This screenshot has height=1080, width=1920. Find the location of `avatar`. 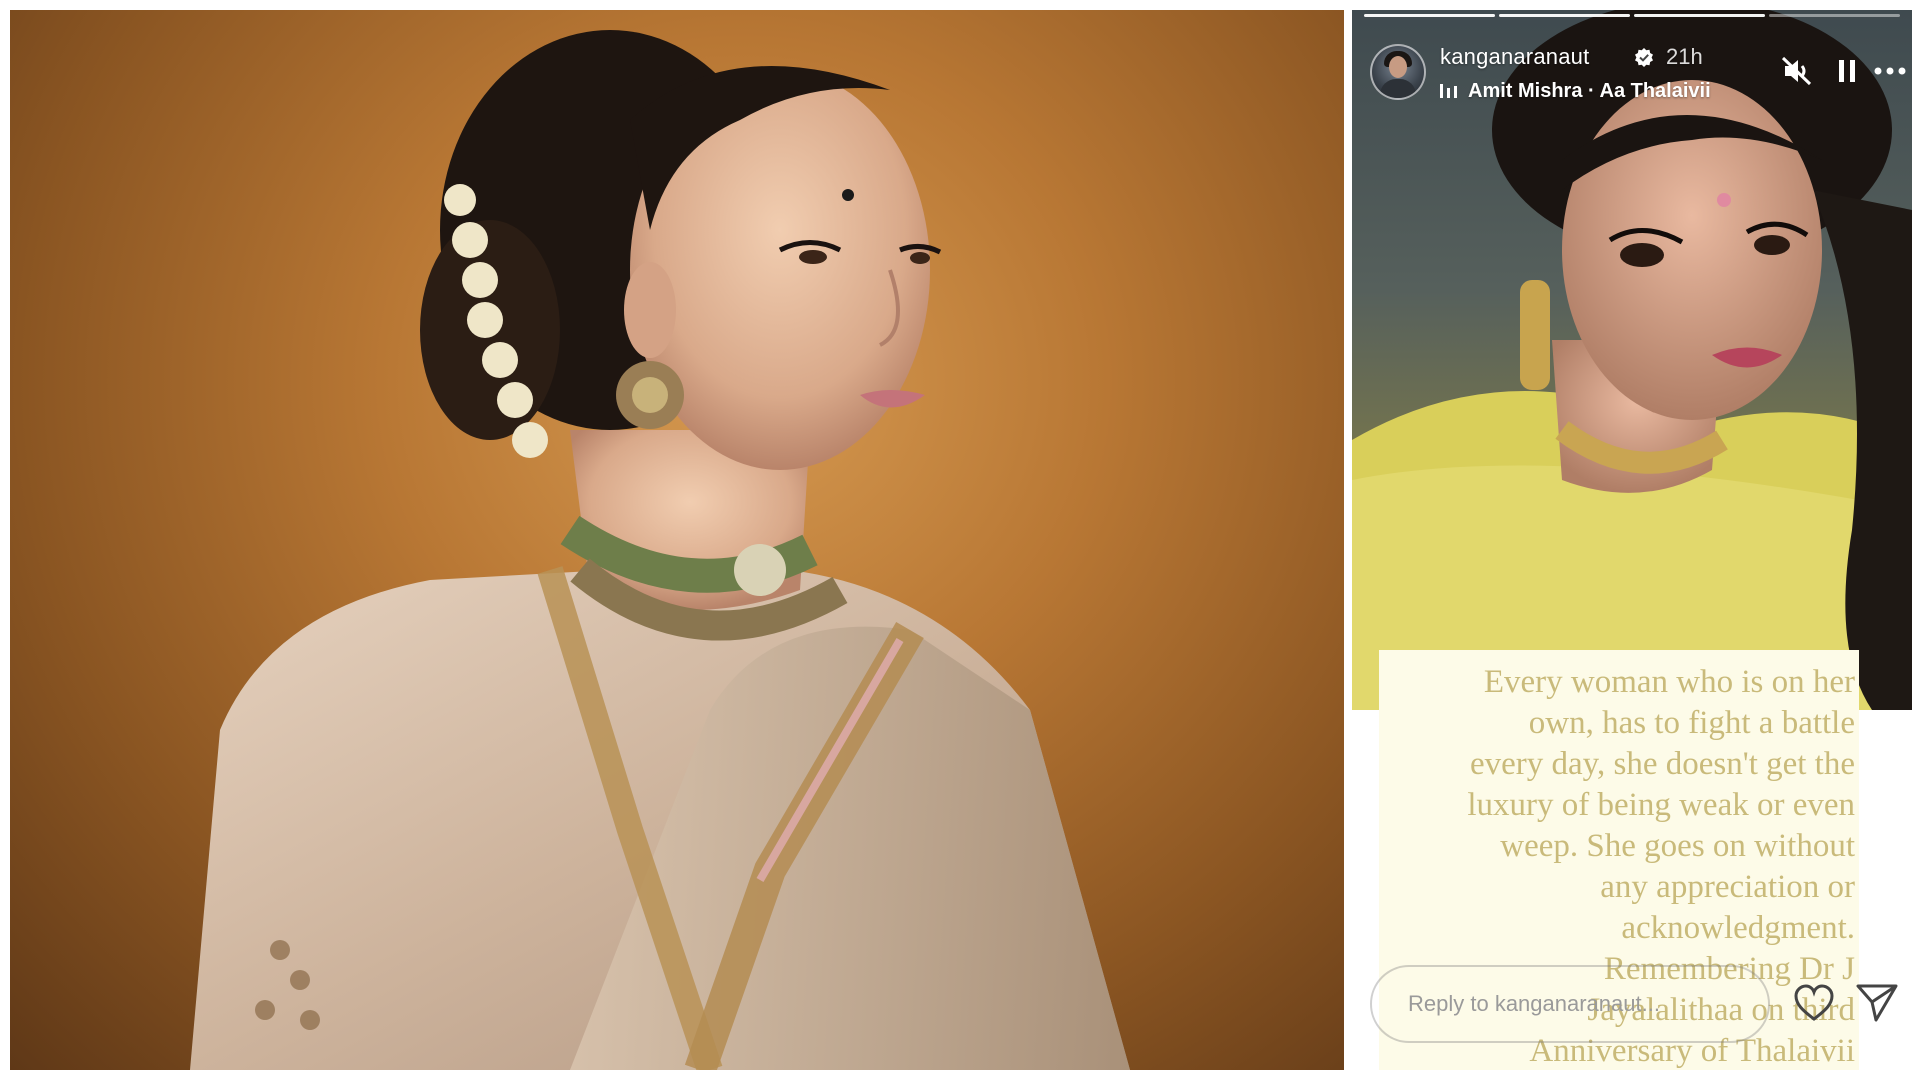

avatar is located at coordinates (1398, 72).